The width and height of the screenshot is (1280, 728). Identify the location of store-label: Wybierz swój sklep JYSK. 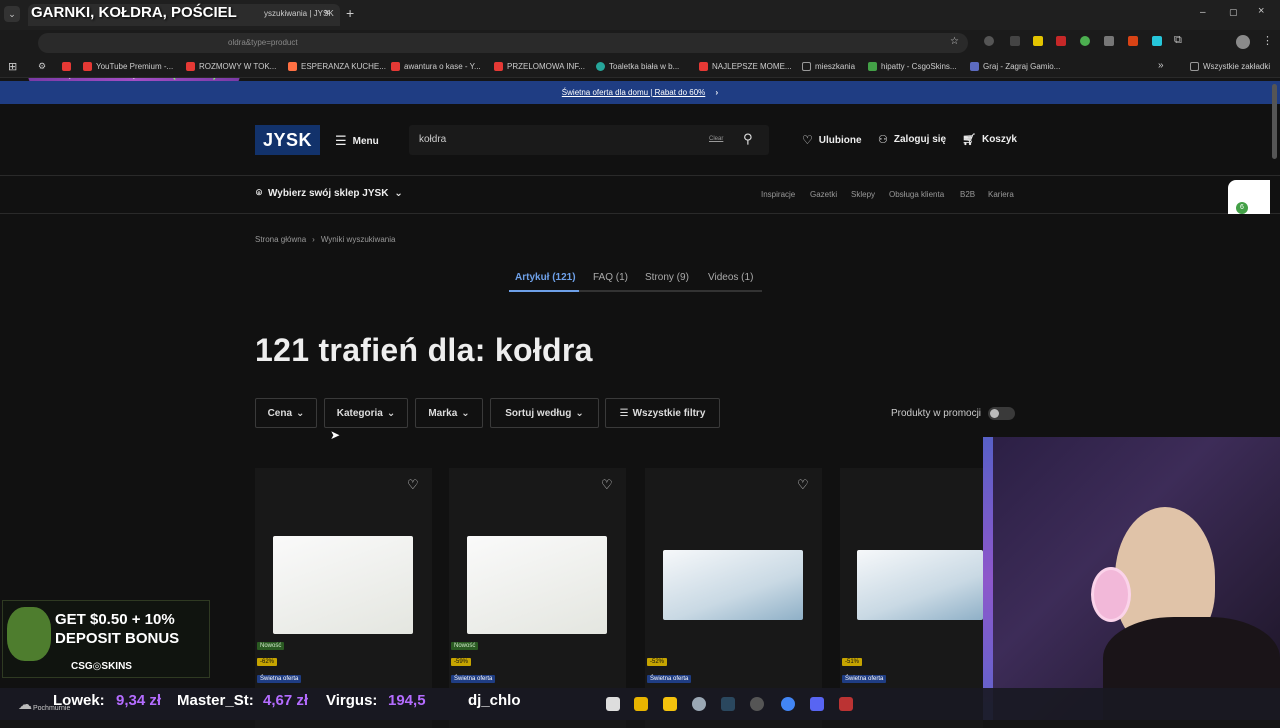
(328, 193).